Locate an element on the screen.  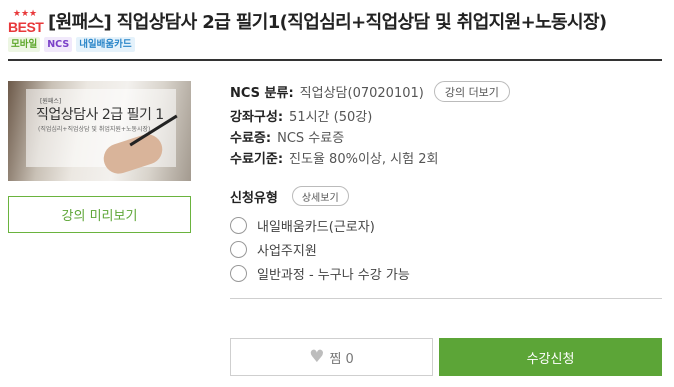
wishlist-label: 찜 0 is located at coordinates (341, 359).